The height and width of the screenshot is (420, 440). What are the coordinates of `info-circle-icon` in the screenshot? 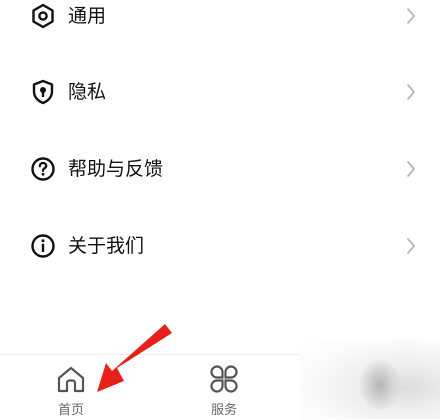 It's located at (43, 246).